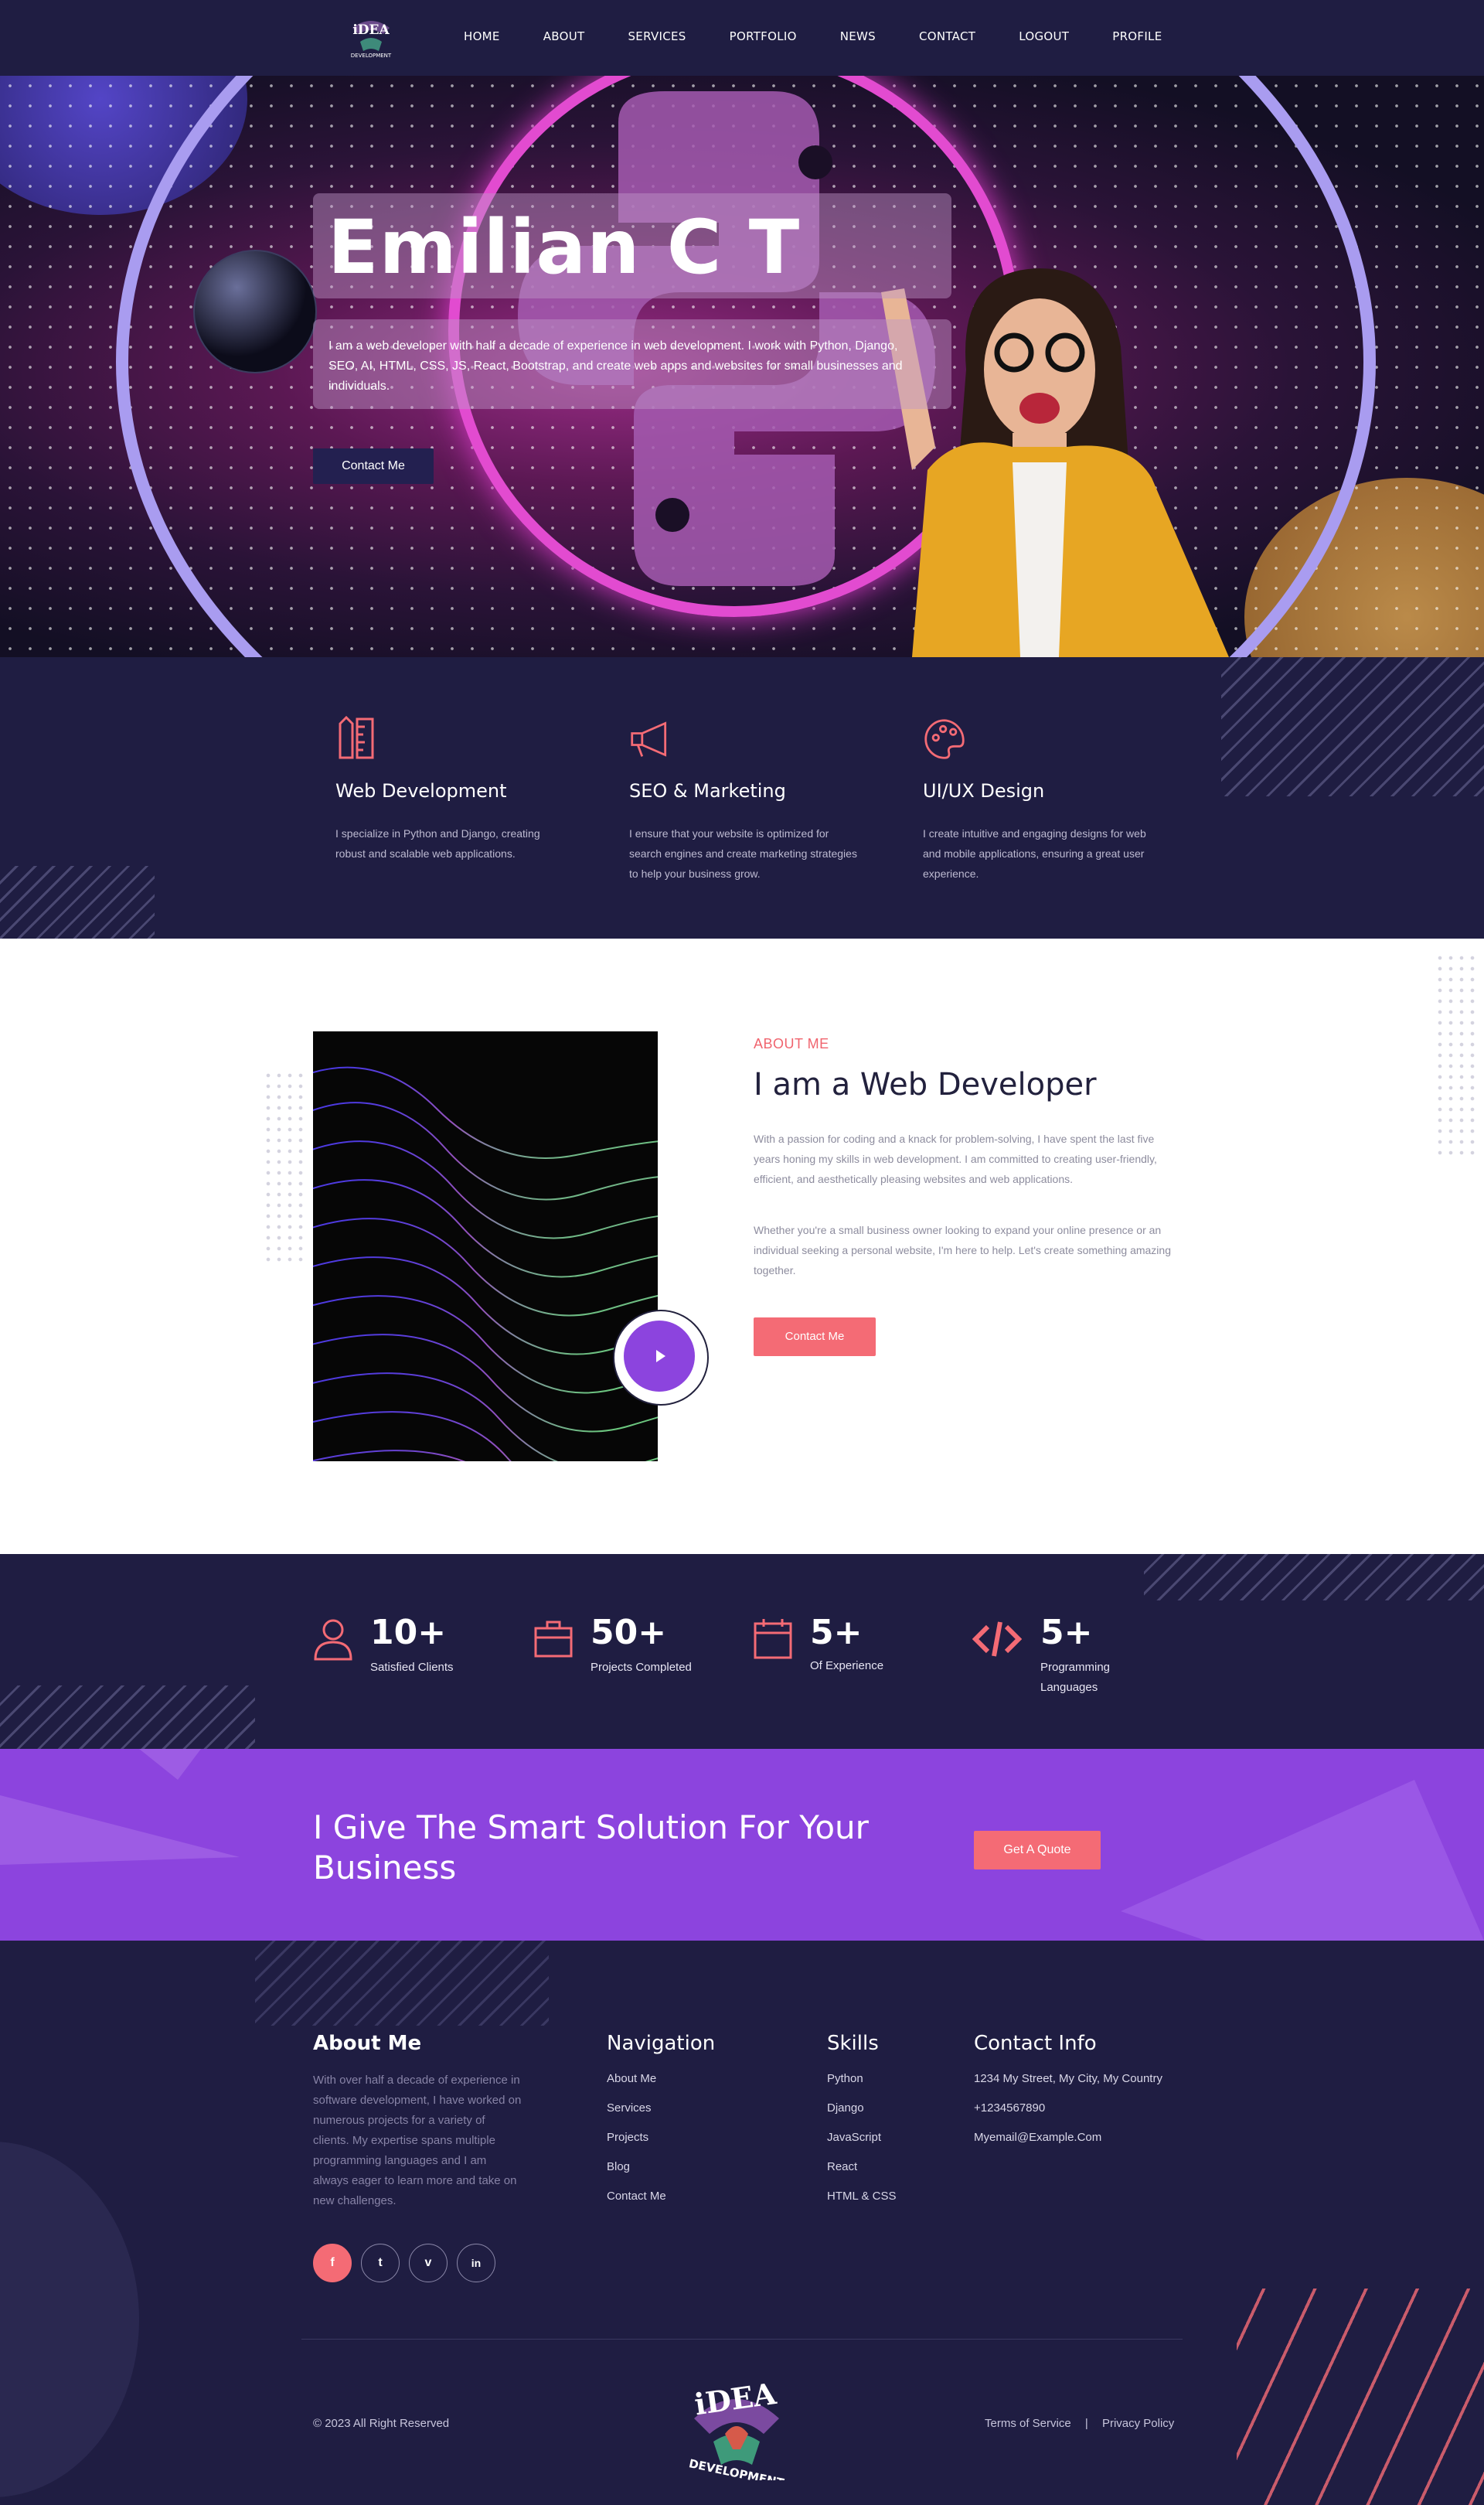 This screenshot has height=2505, width=1484. What do you see at coordinates (69, 2319) in the screenshot?
I see `footer-circle-decoration` at bounding box center [69, 2319].